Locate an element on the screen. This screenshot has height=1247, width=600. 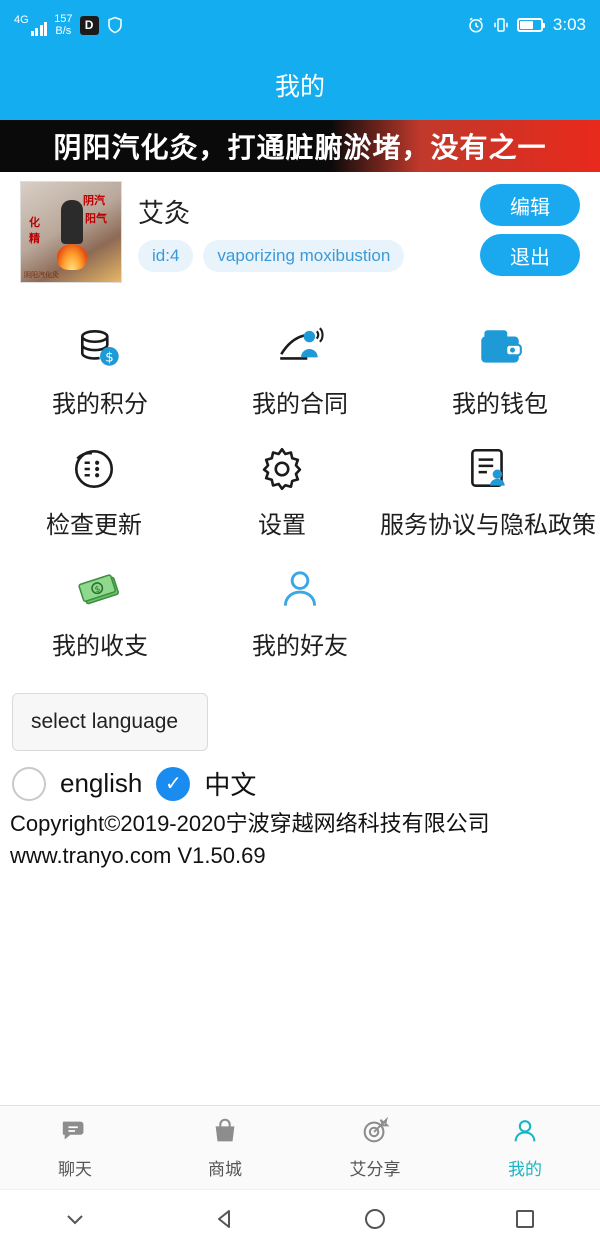
coins-icon: $ is located at coordinates (100, 348).